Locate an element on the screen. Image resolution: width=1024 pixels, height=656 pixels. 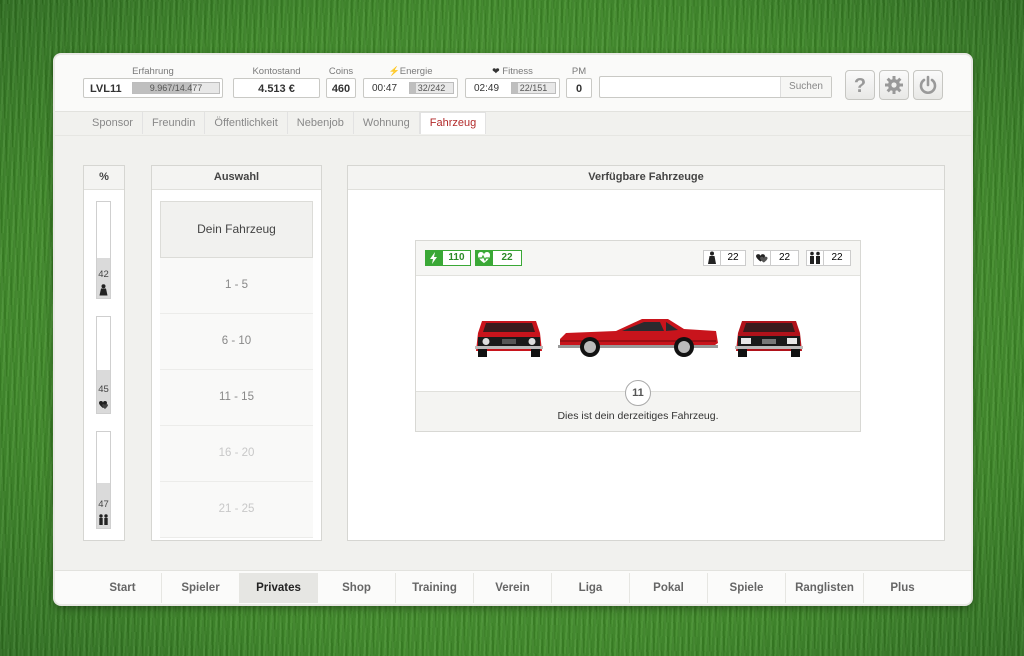
coins-value: 460 is located at coordinates (341, 88).